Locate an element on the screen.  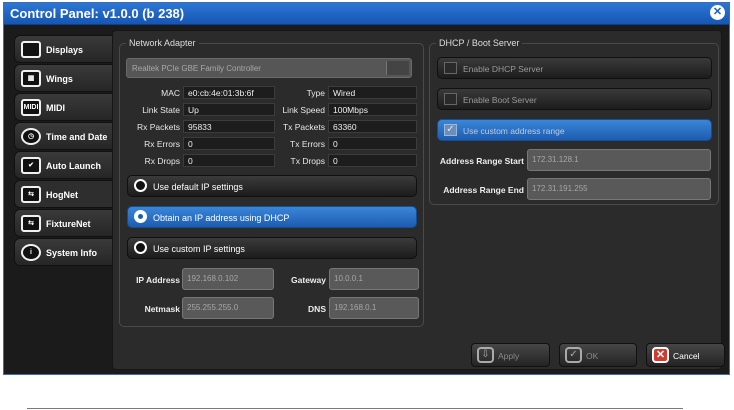
fixture-network-icon: ⇆ is located at coordinates (31, 223).